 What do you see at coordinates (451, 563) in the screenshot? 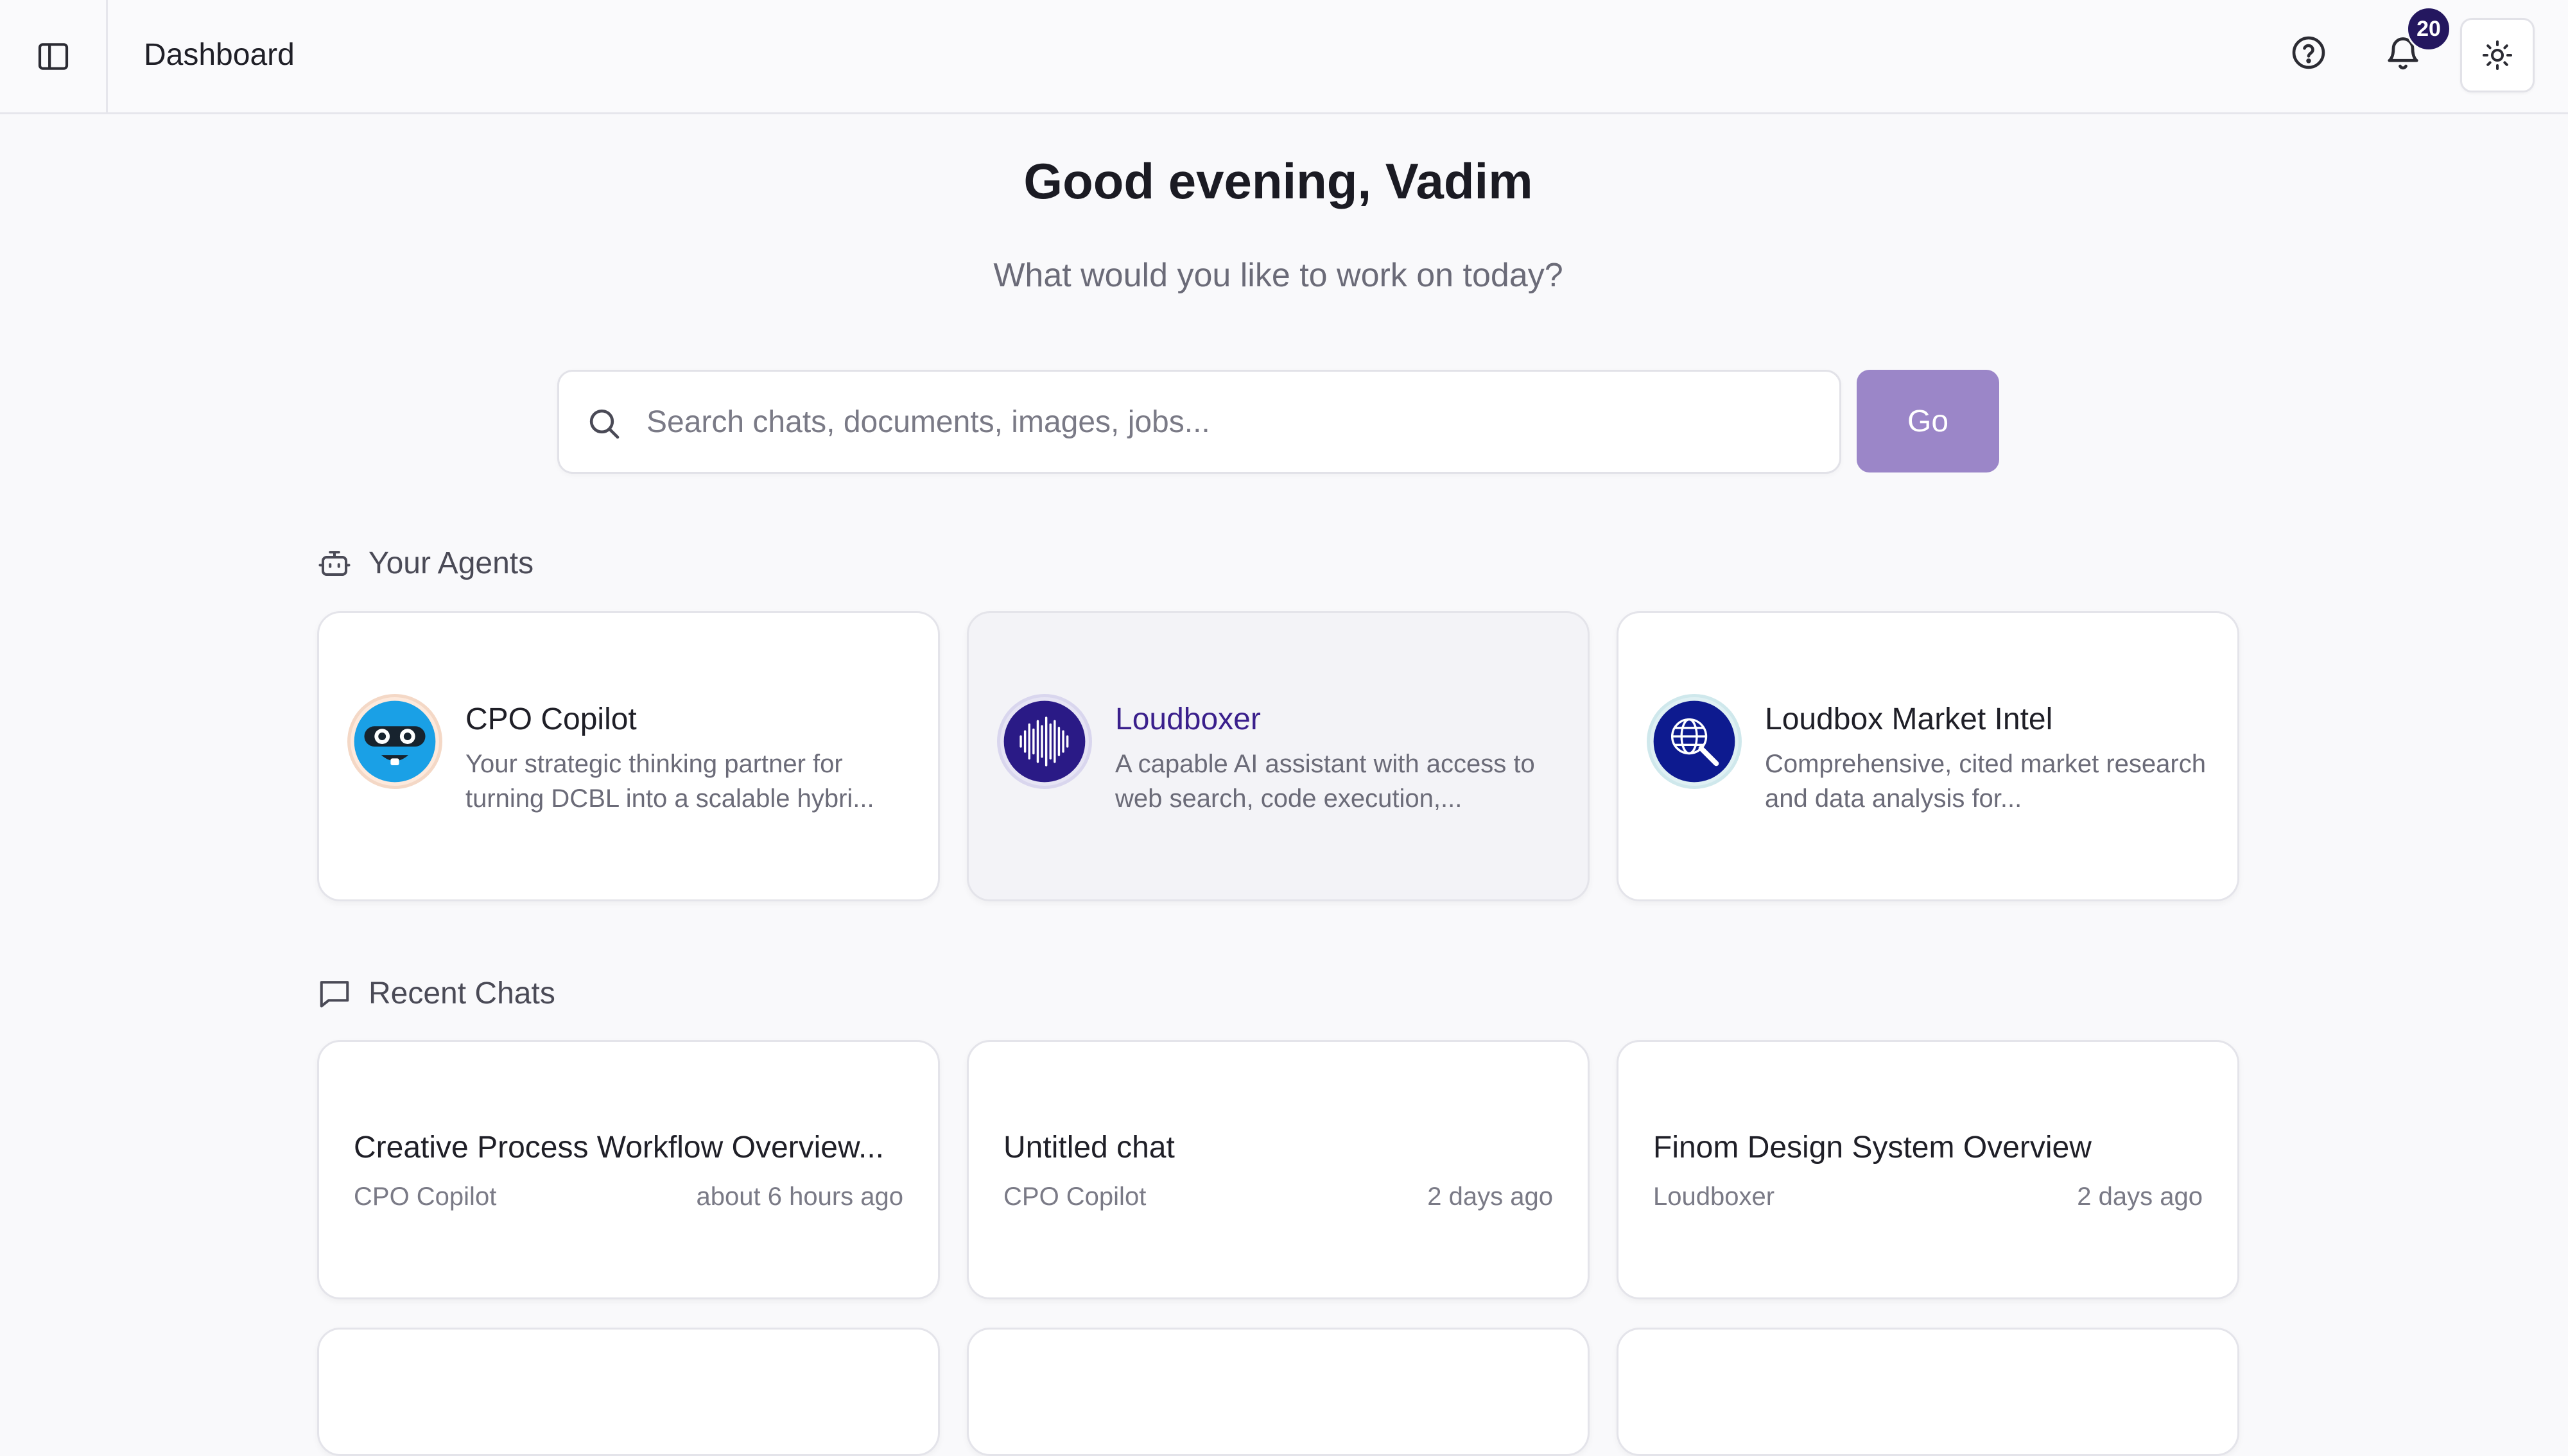
I see `agents-section-label: Your Agents` at bounding box center [451, 563].